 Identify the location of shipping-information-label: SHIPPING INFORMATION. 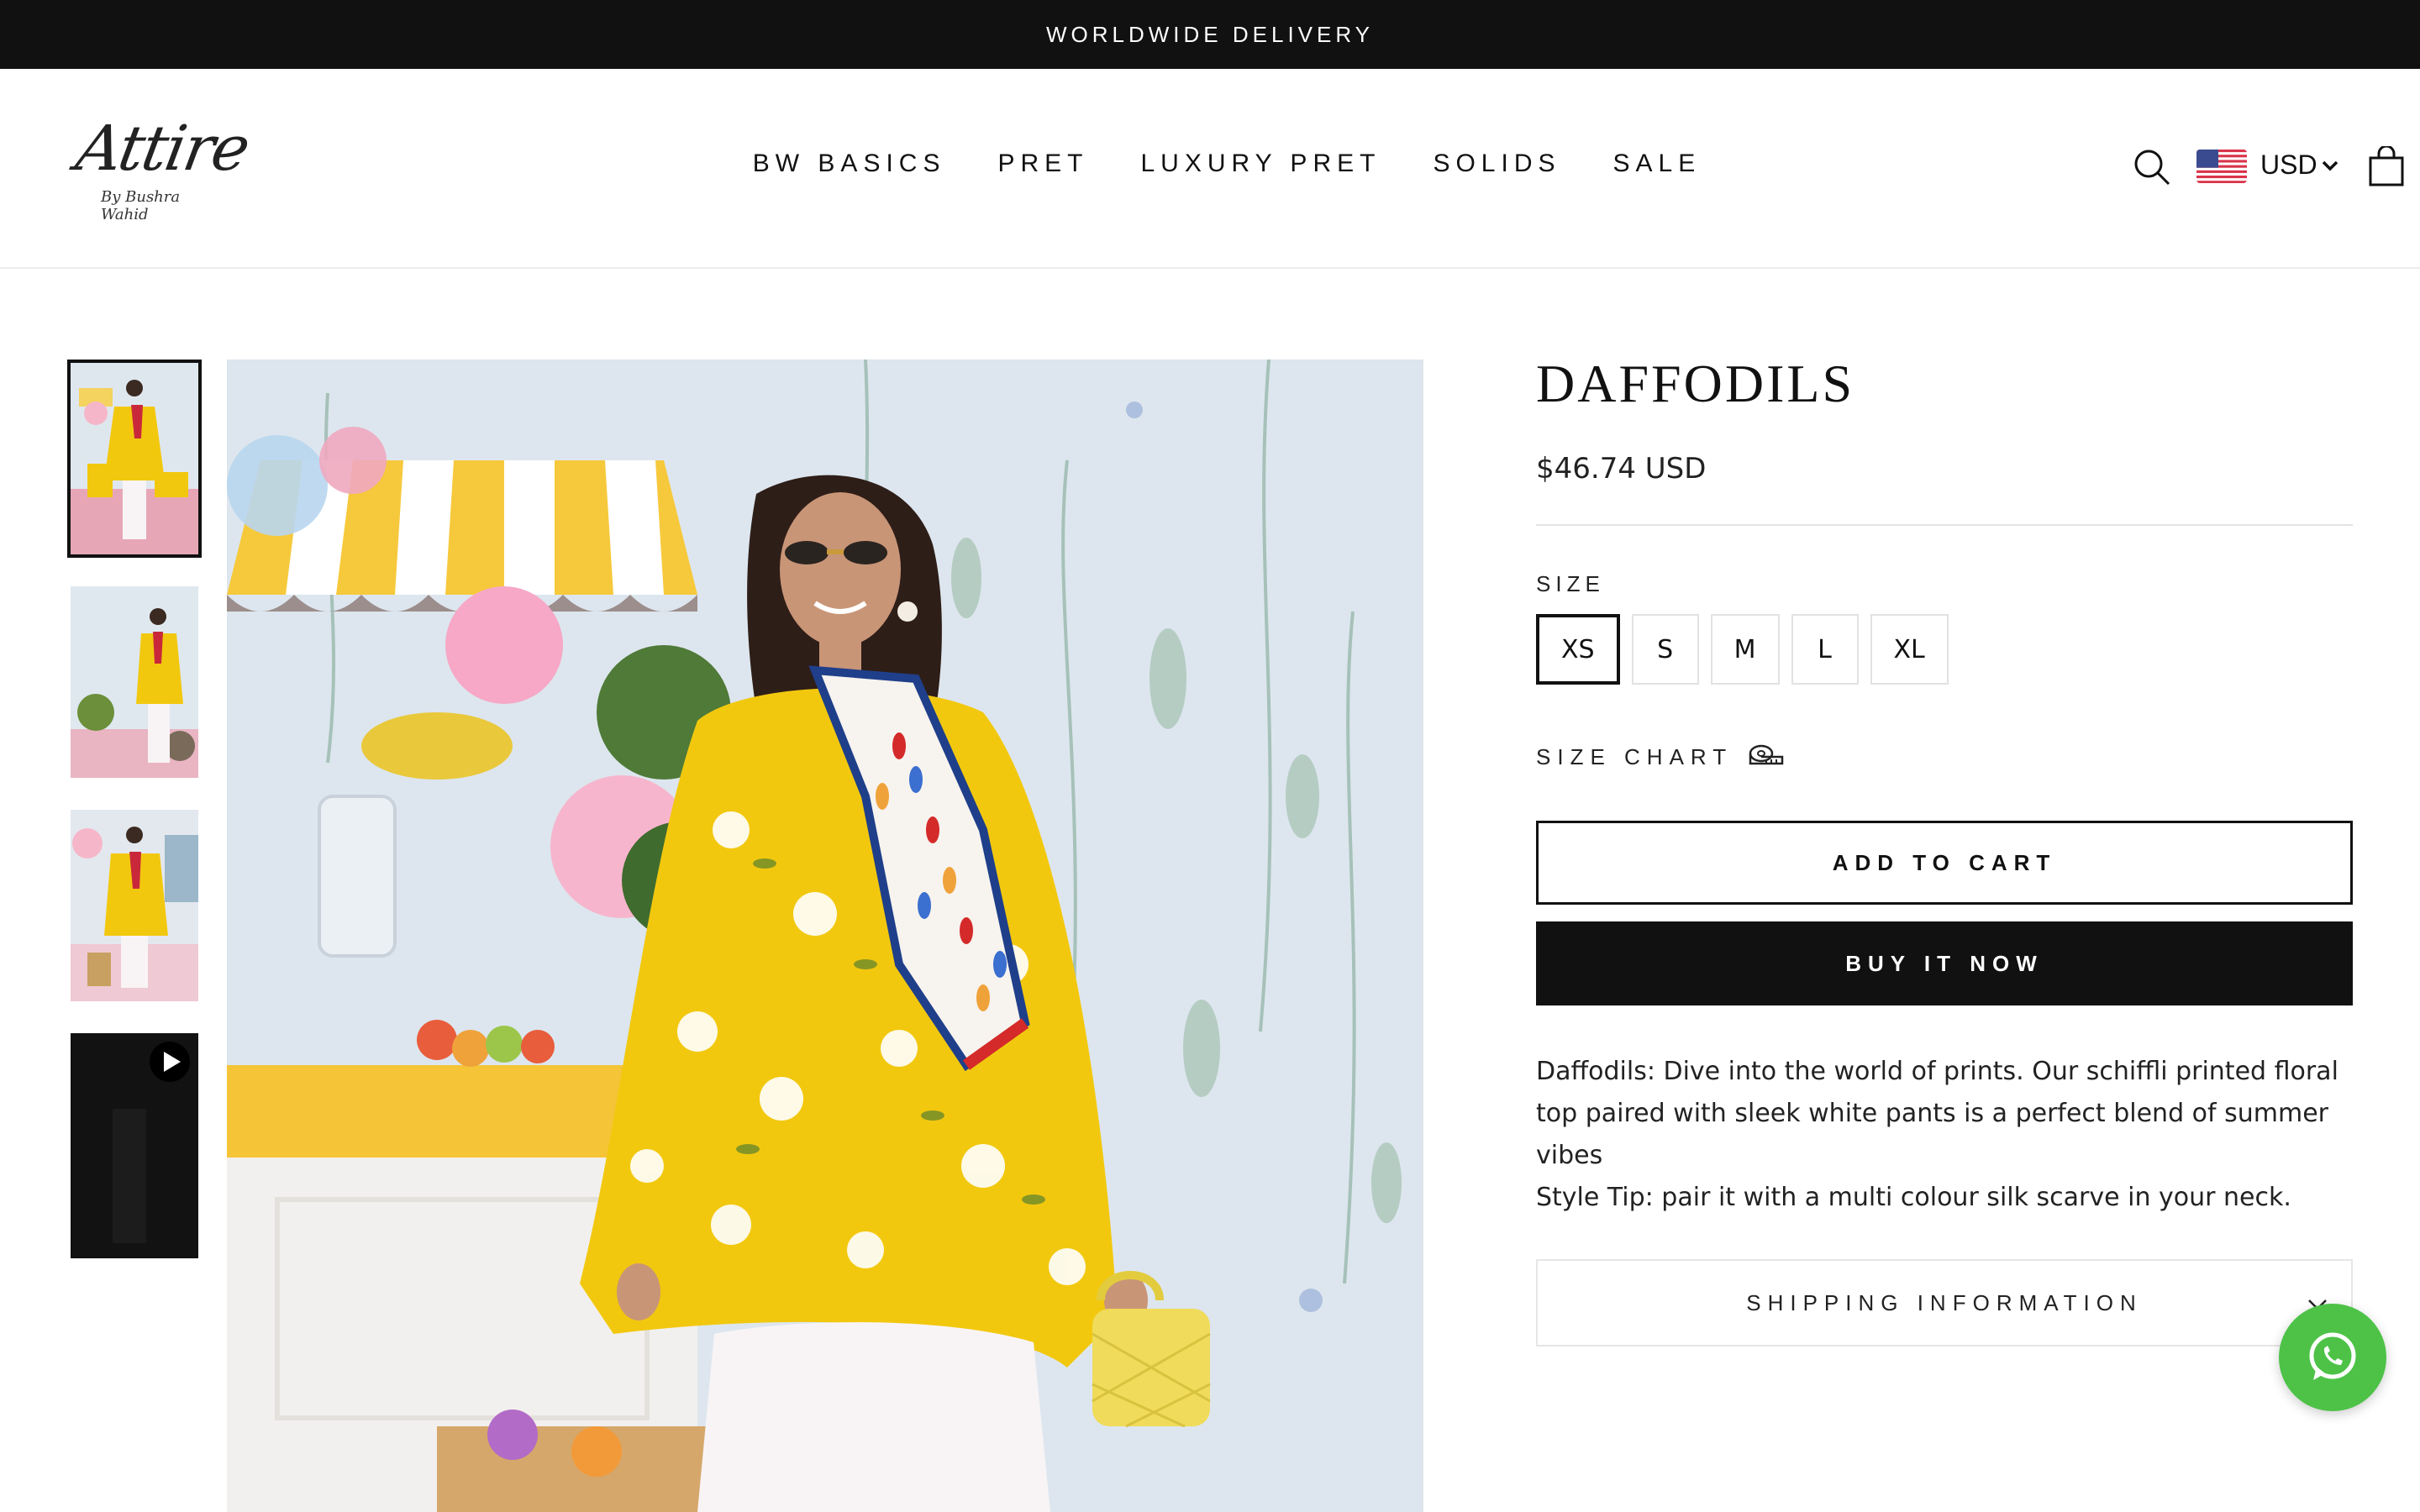
(1944, 1302).